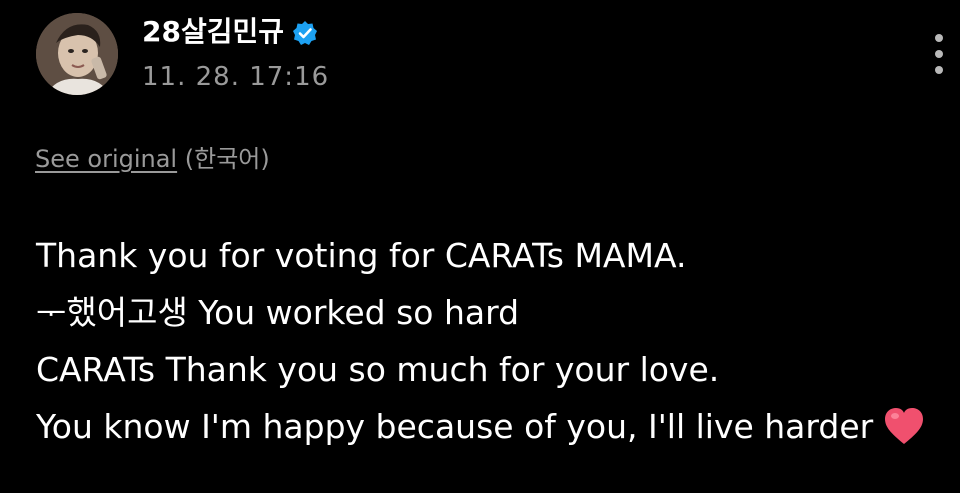 Image resolution: width=960 pixels, height=493 pixels. Describe the element at coordinates (305, 32) in the screenshot. I see `verified-badge-icon` at that location.